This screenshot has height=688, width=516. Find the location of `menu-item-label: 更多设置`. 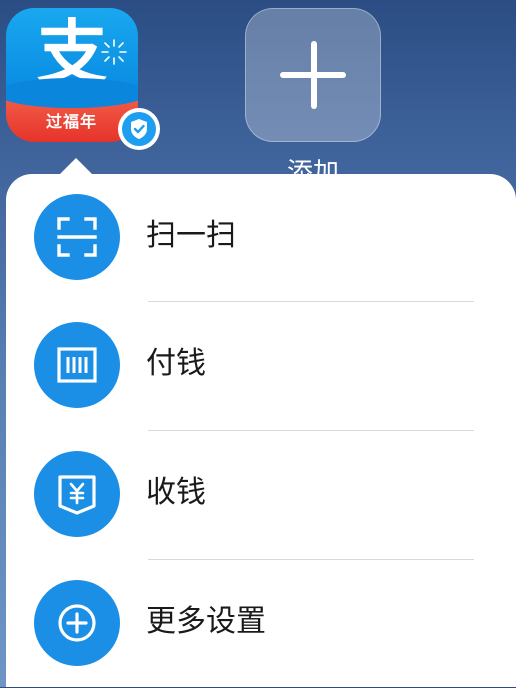

menu-item-label: 更多设置 is located at coordinates (206, 621).